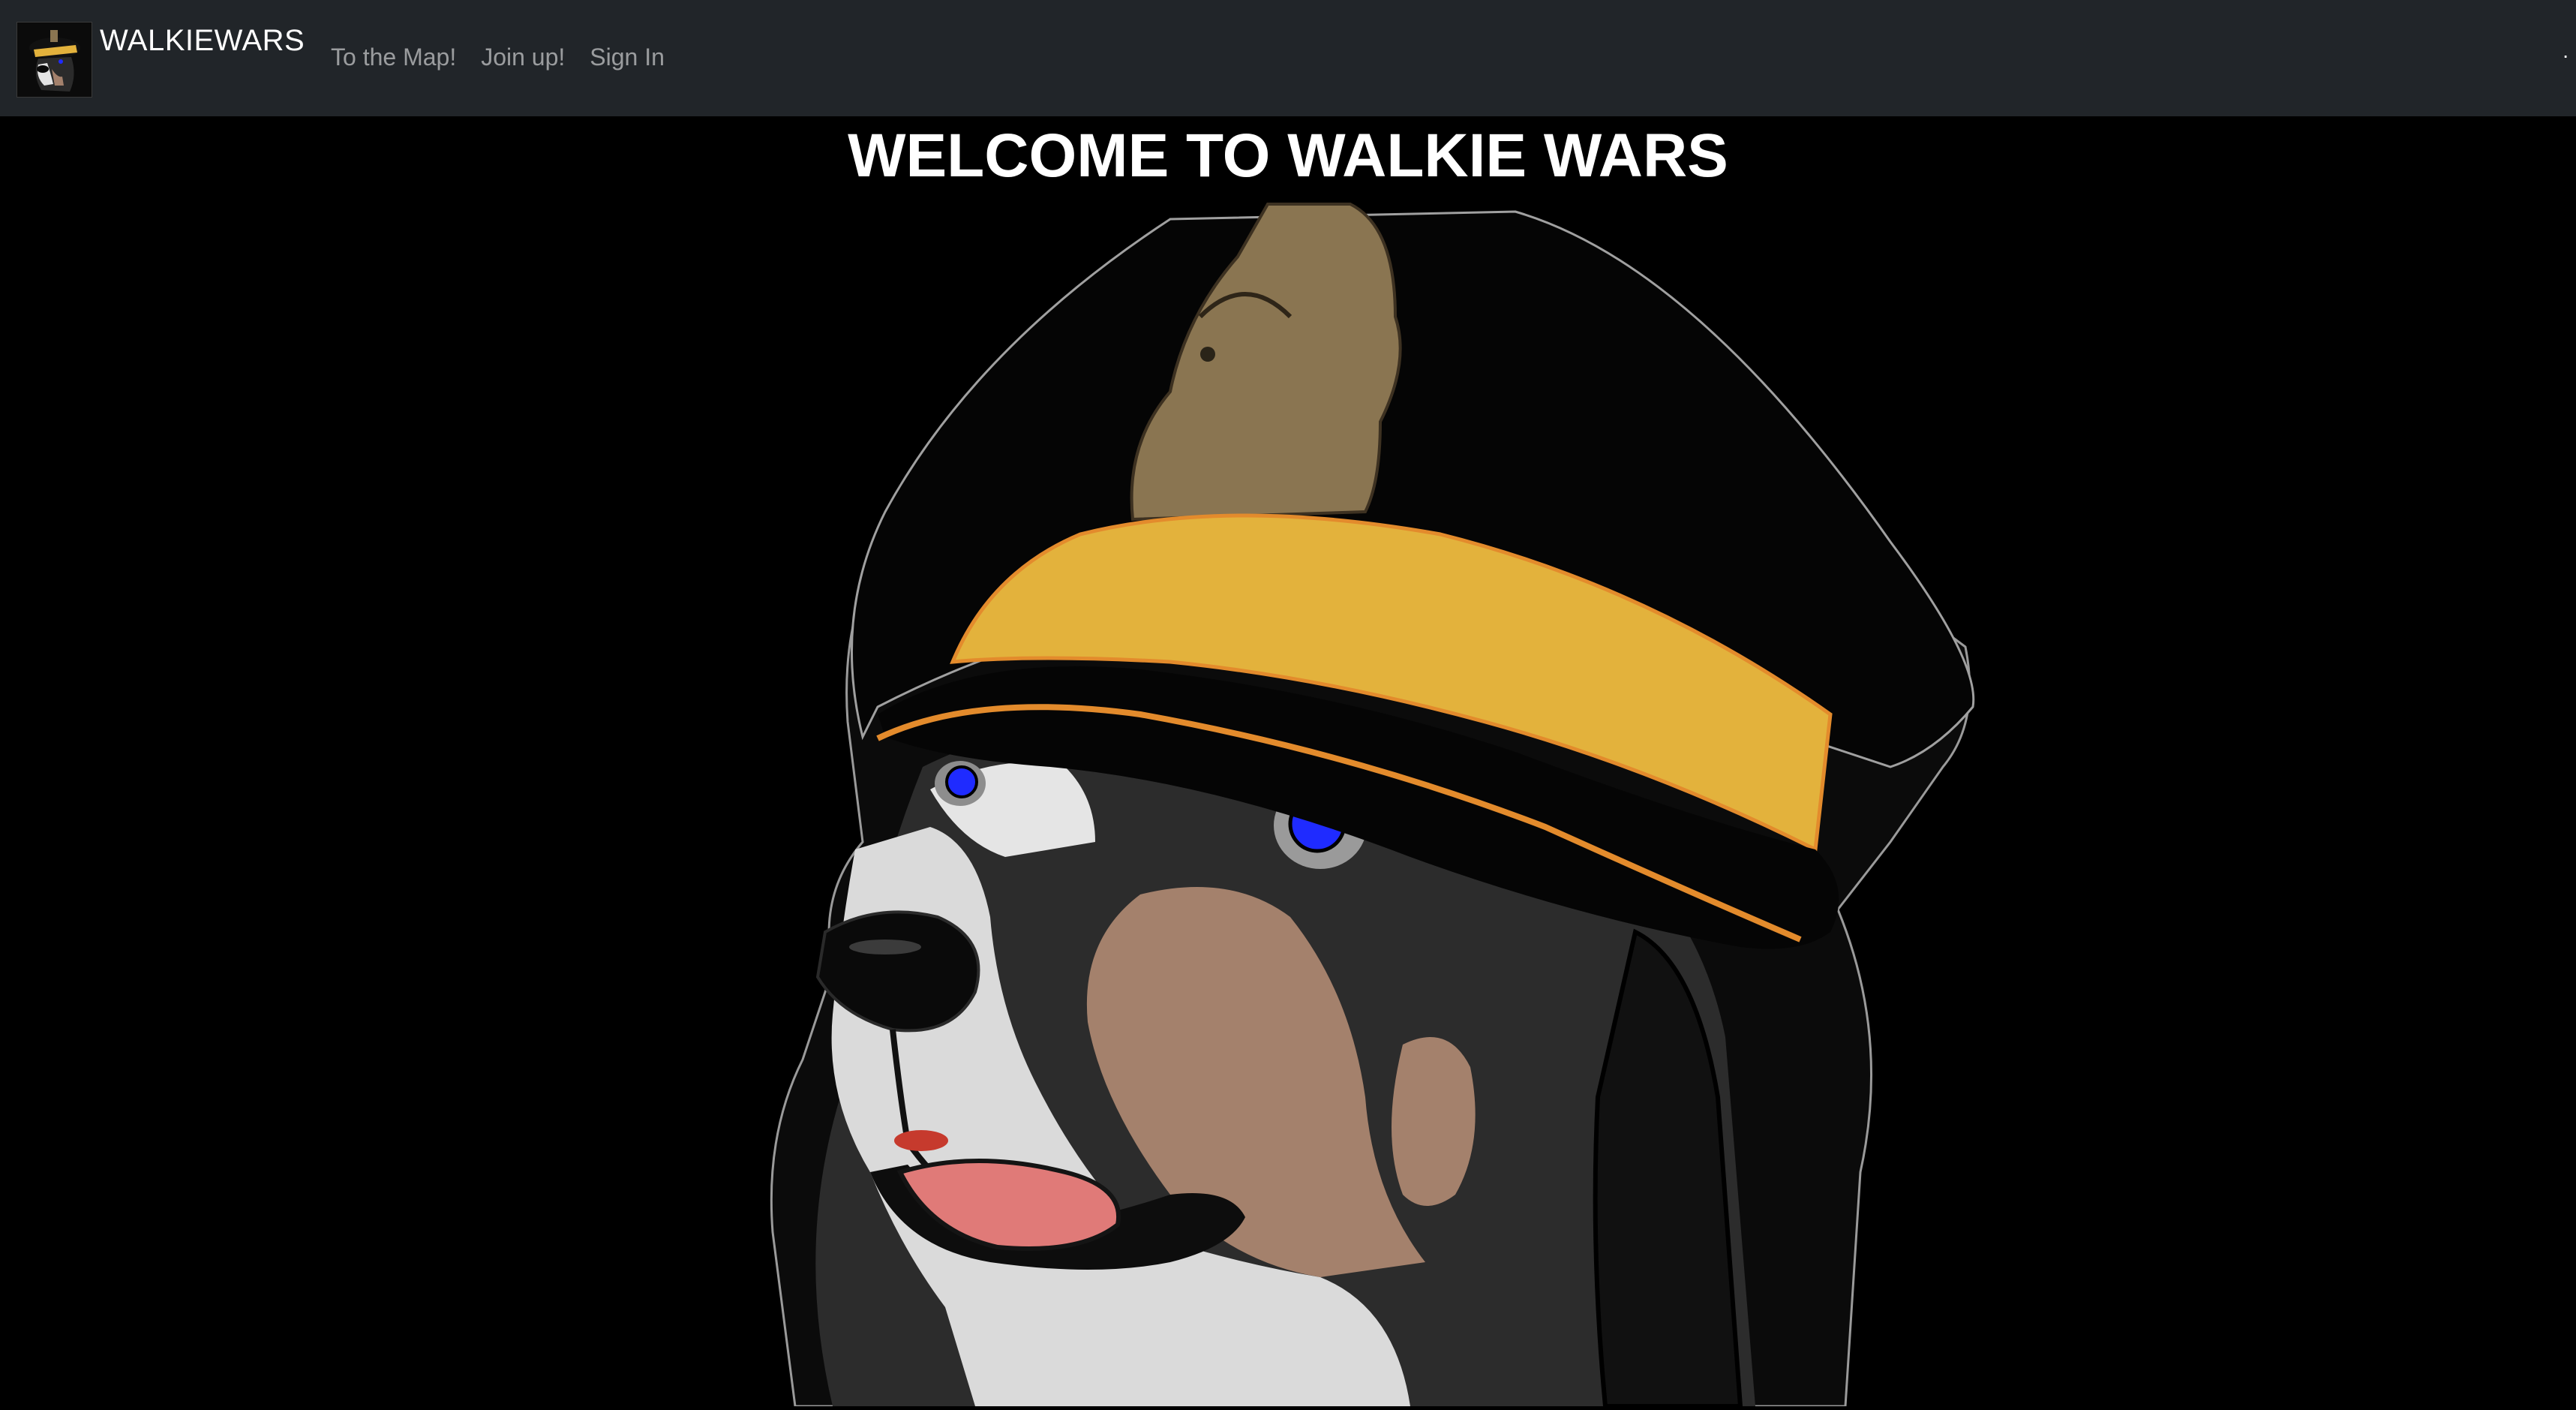 The height and width of the screenshot is (1410, 2576). I want to click on page-title: WELCOME TO WALKIE WARS, so click(1288, 156).